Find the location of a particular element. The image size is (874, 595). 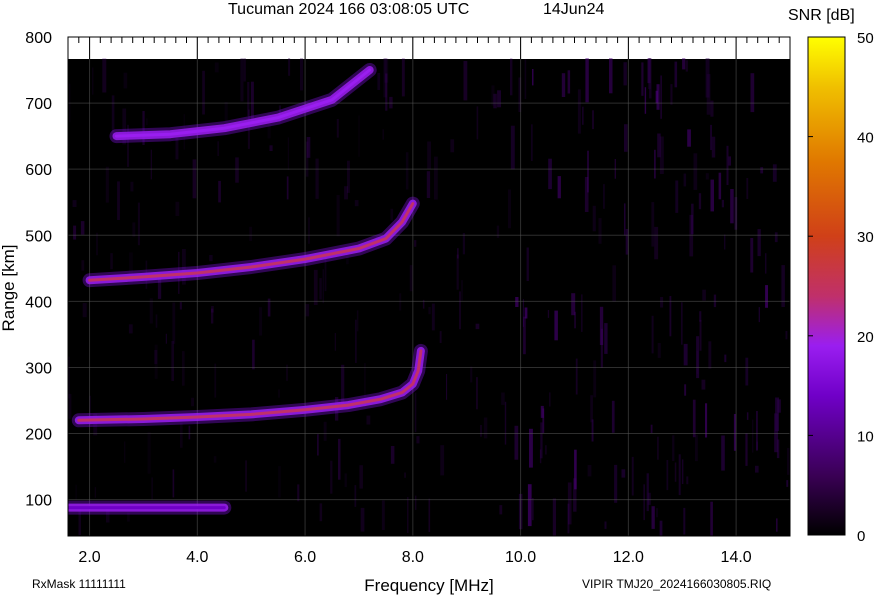

colorbar-tick-label: 10 is located at coordinates (865, 436).